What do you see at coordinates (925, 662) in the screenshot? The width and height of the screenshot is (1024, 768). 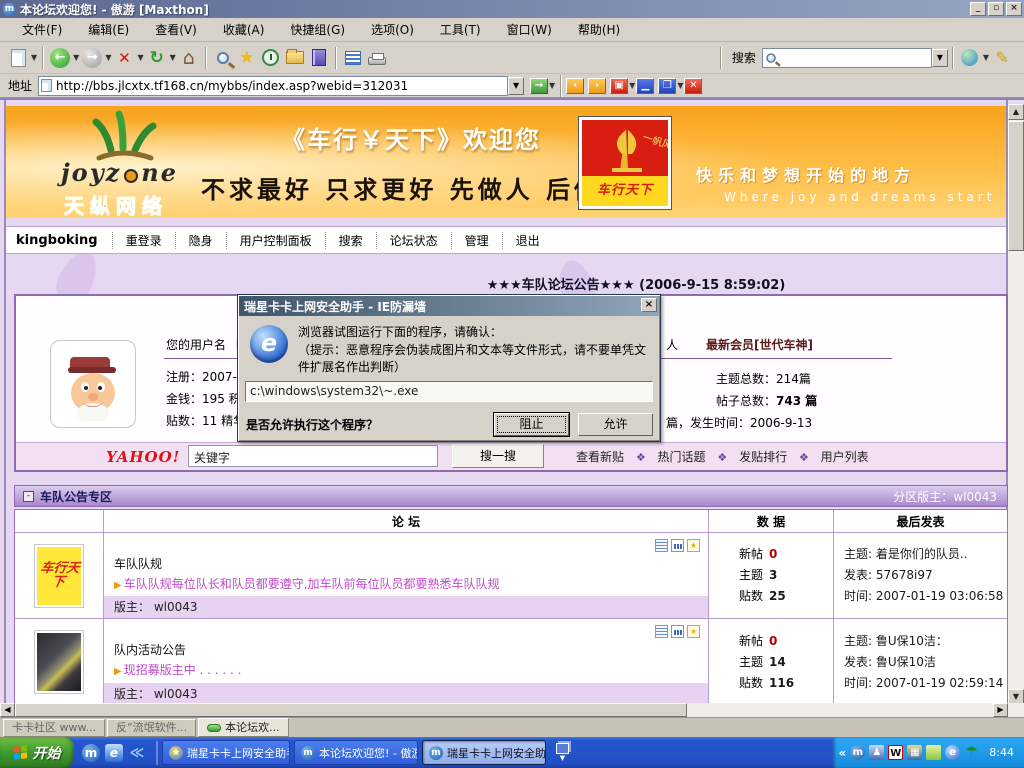 I see `last-author: 发表: 鲁U保10洁` at bounding box center [925, 662].